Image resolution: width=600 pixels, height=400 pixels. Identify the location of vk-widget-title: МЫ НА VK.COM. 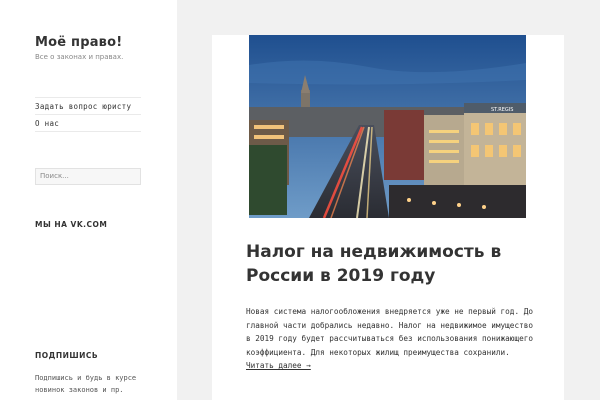
(71, 224).